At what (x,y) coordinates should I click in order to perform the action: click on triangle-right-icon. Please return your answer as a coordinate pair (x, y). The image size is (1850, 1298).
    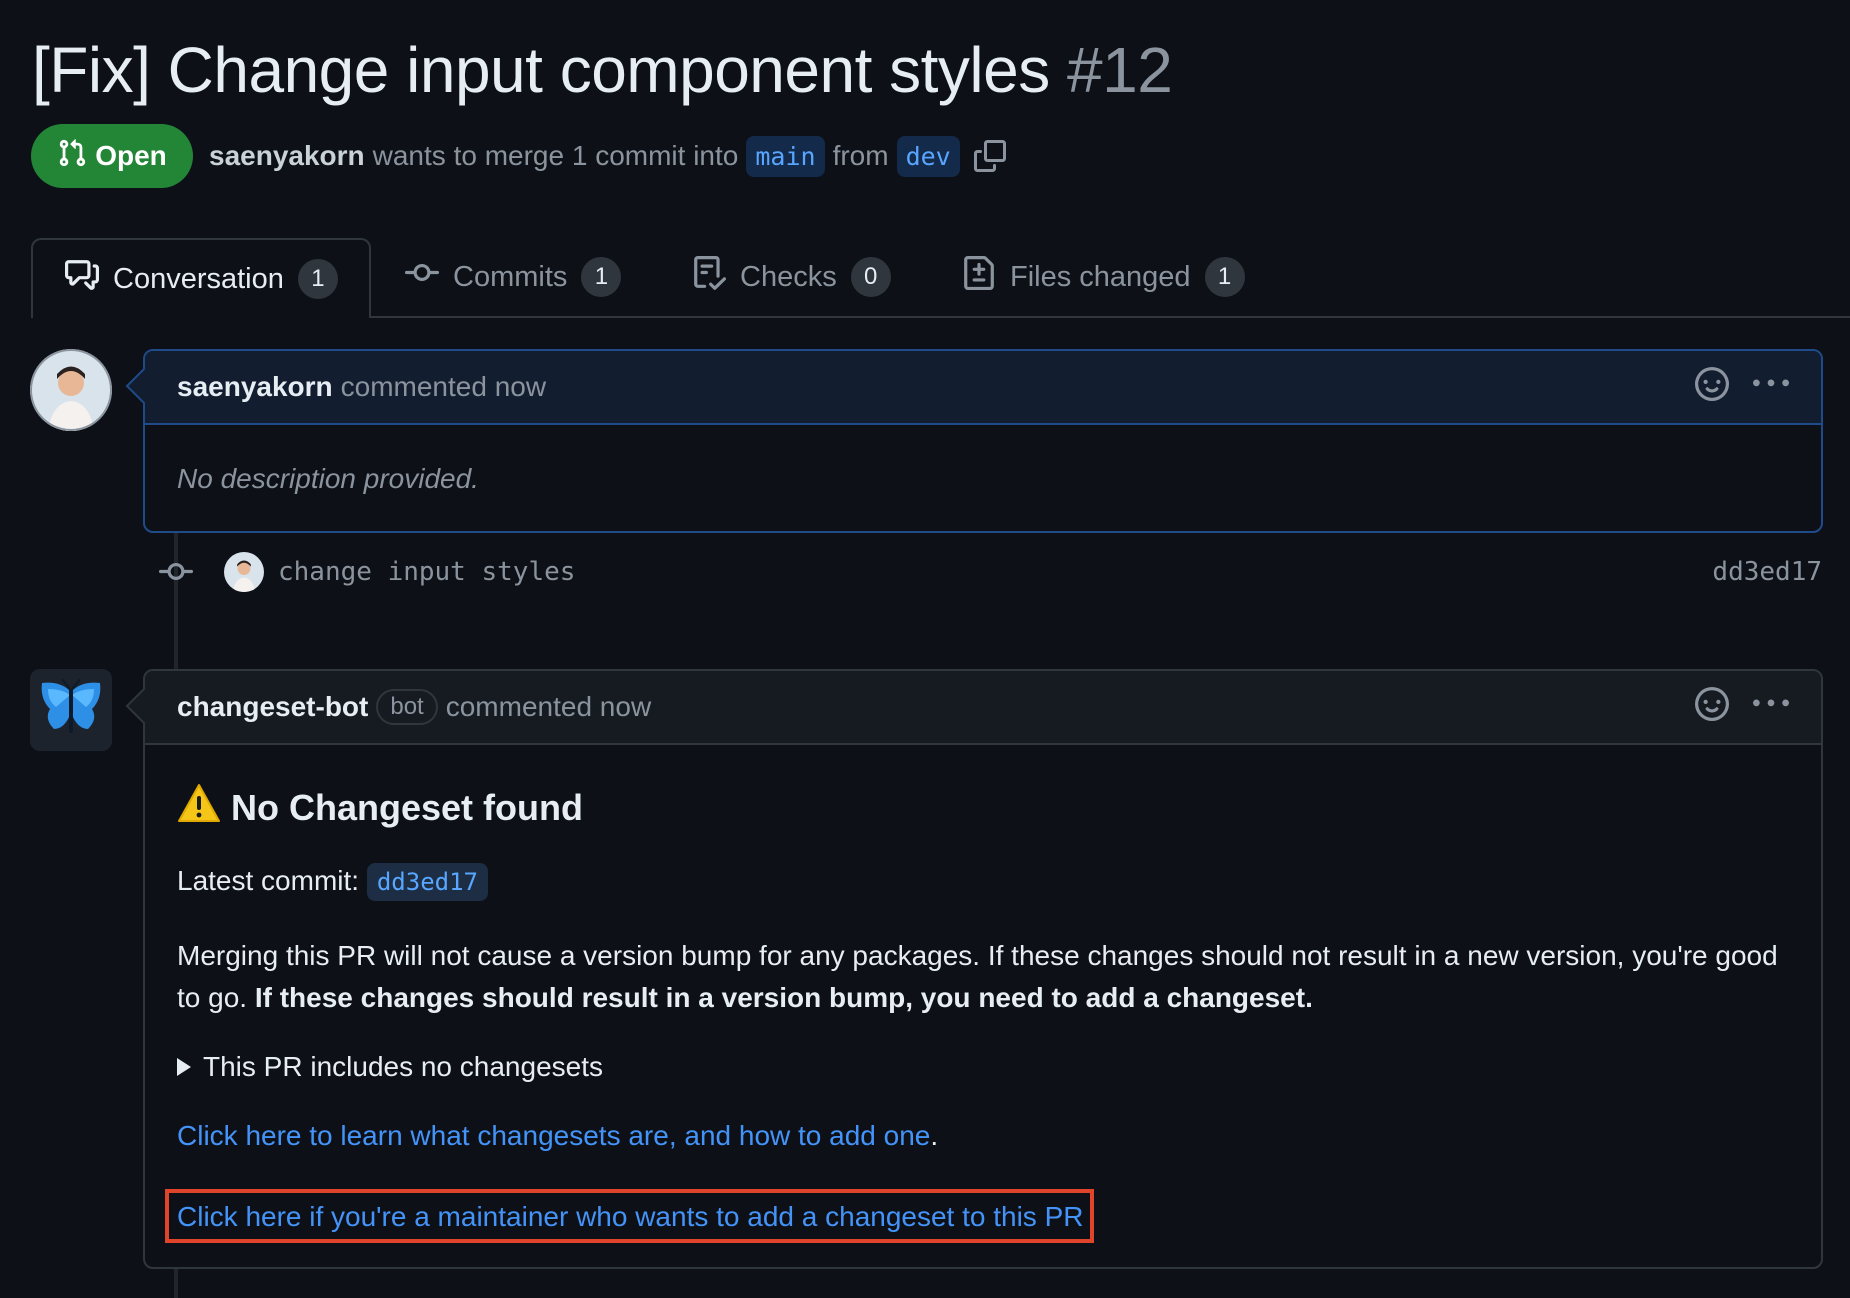
    Looking at the image, I should click on (184, 1067).